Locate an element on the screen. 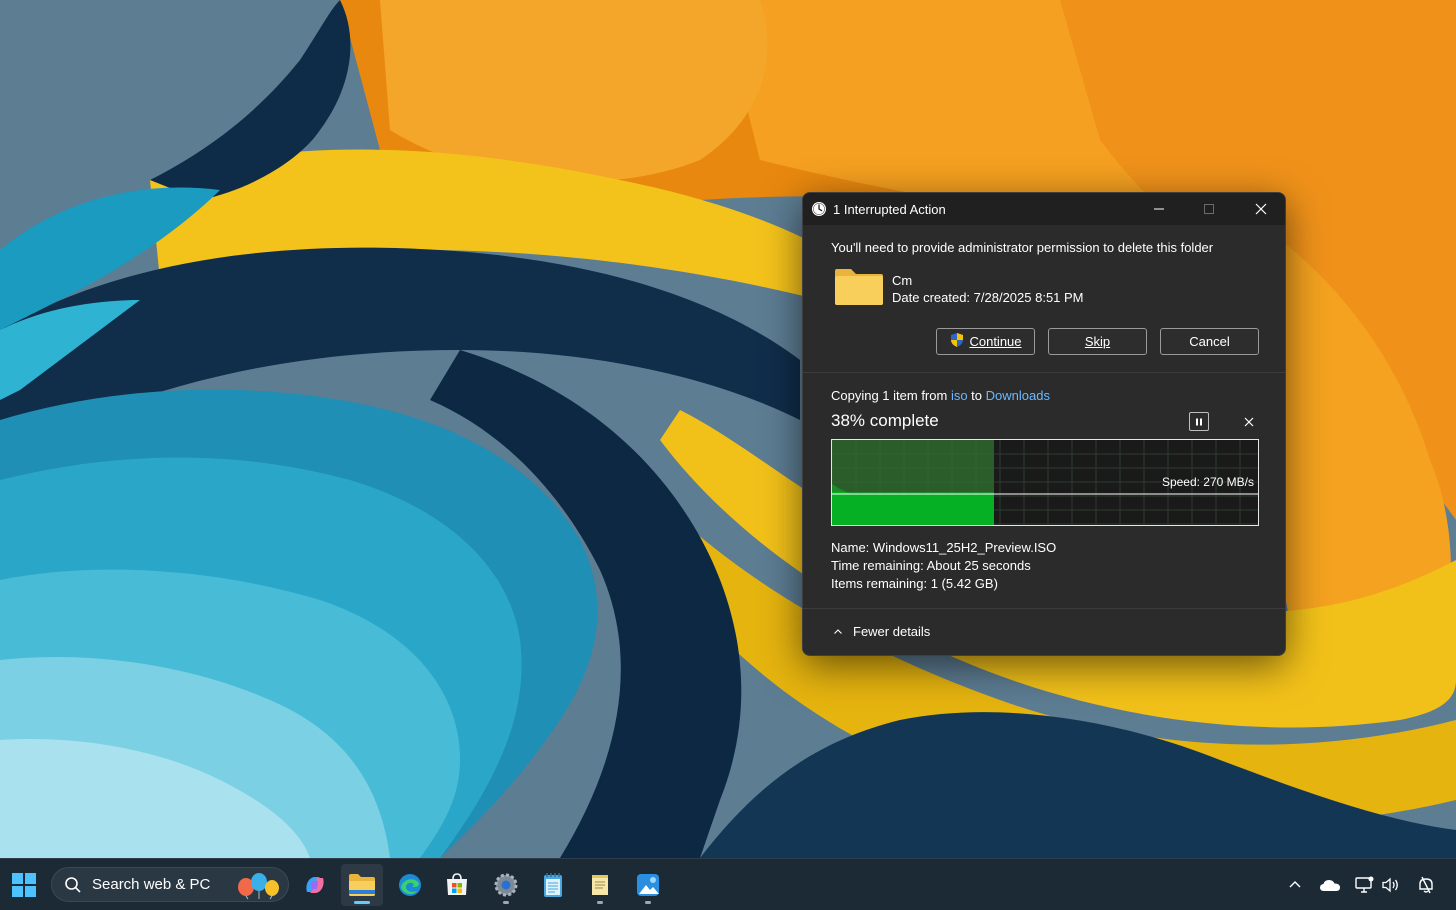 This screenshot has height=910, width=1456. taskbar-file-explorer is located at coordinates (362, 885).